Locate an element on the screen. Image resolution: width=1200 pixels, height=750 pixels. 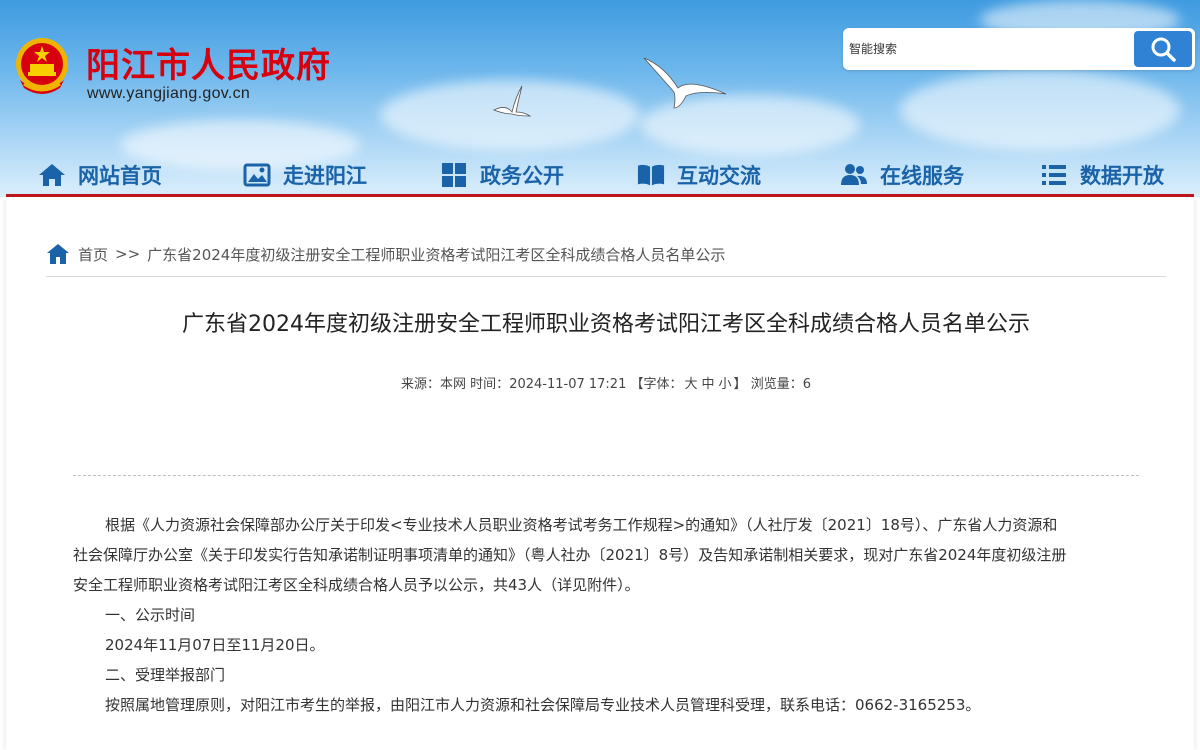
views-count: 6 is located at coordinates (806, 384).